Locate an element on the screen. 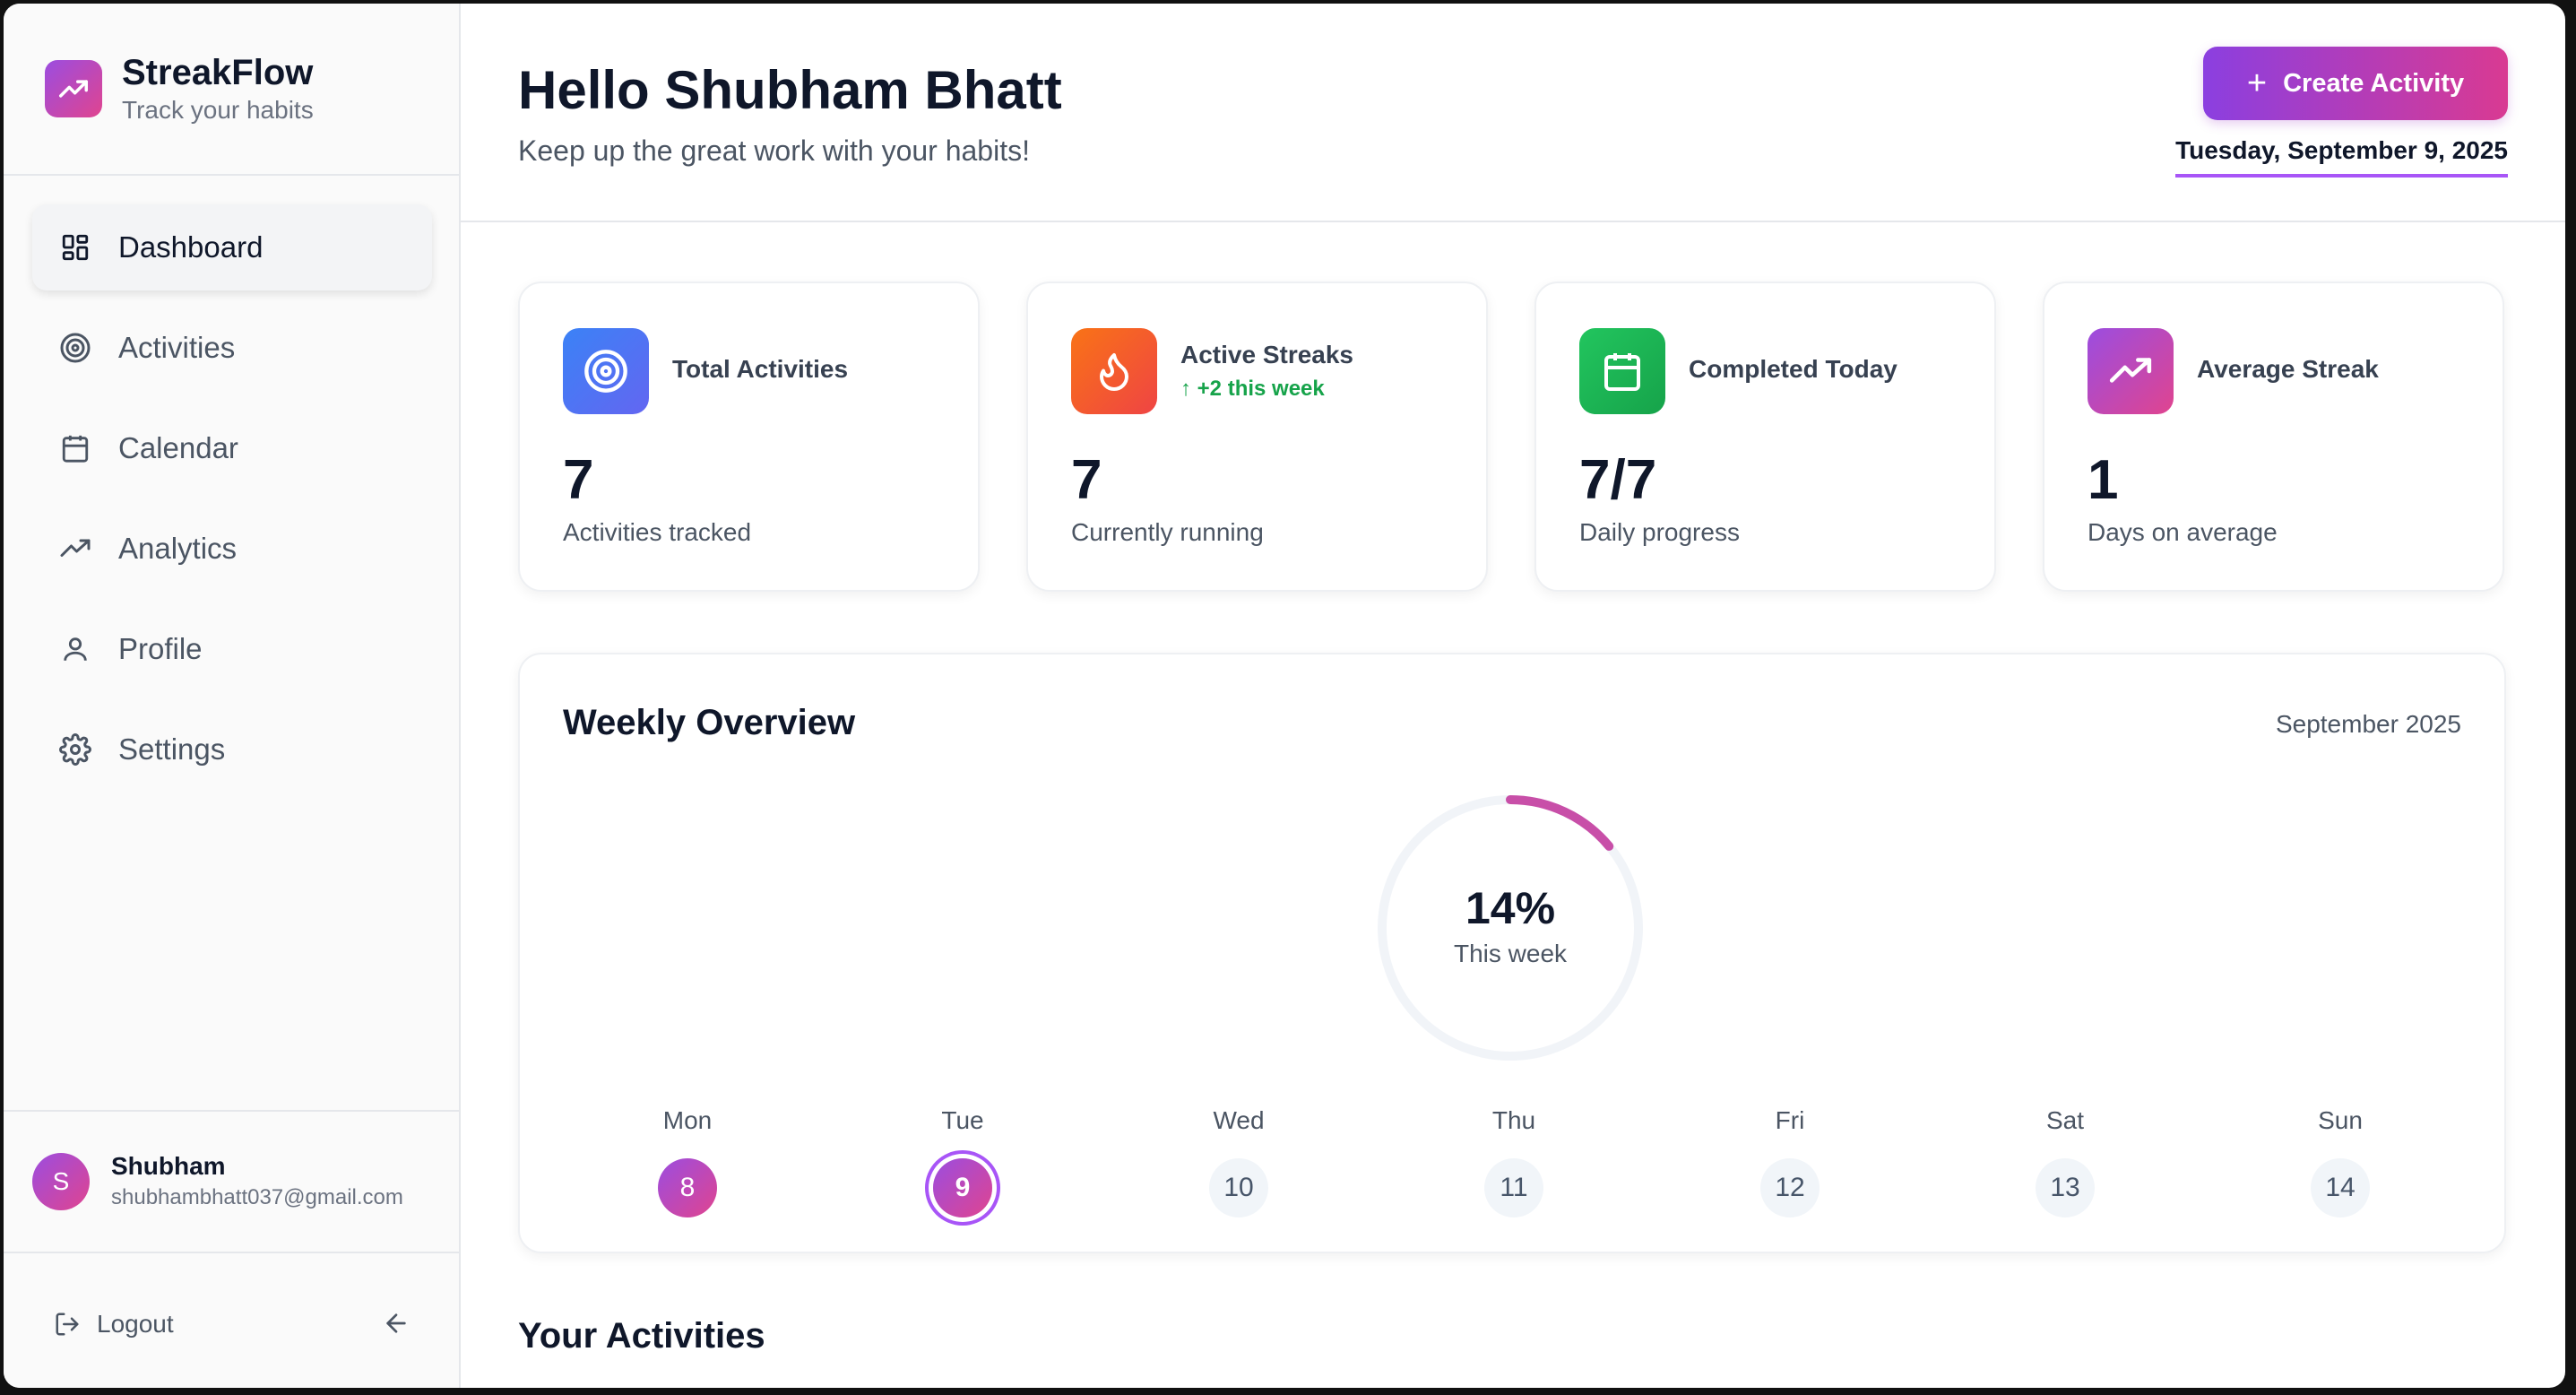 The width and height of the screenshot is (2576, 1395). day-name: Wed is located at coordinates (1239, 1120).